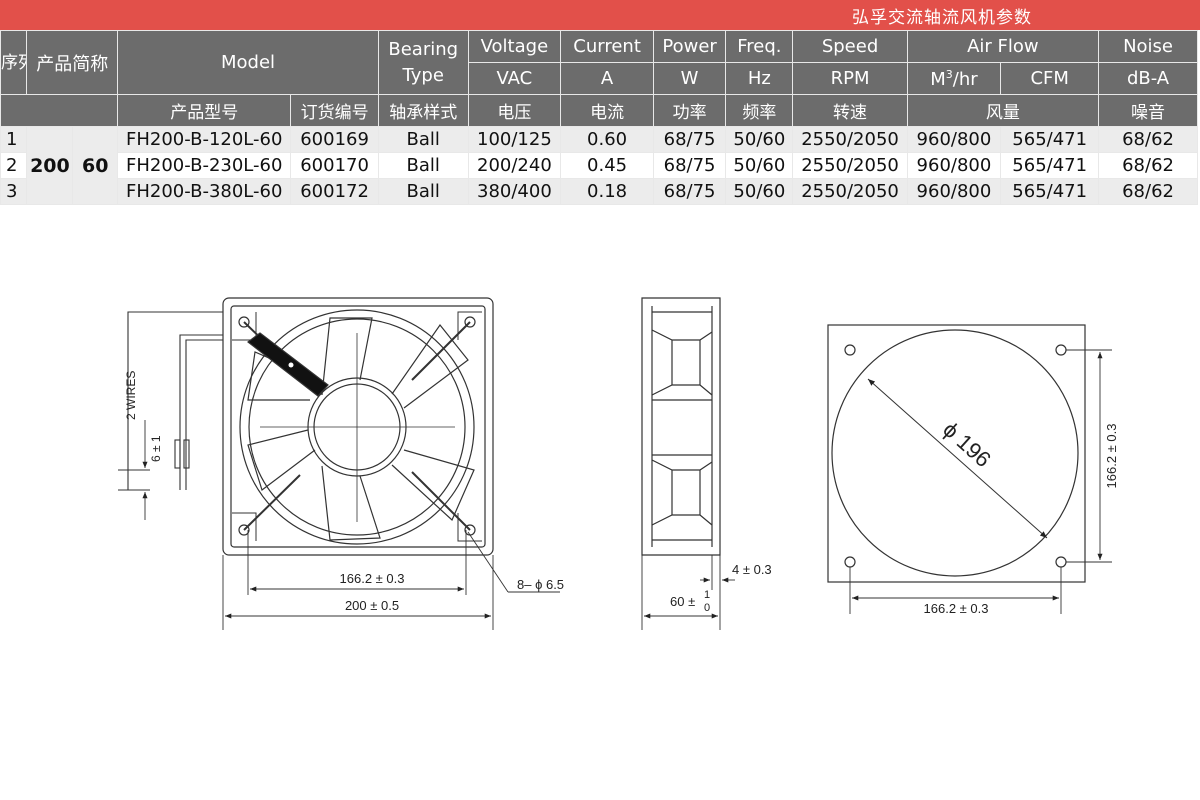 The width and height of the screenshot is (1200, 800). What do you see at coordinates (682, 601) in the screenshot?
I see `dim-depth: 60 ±` at bounding box center [682, 601].